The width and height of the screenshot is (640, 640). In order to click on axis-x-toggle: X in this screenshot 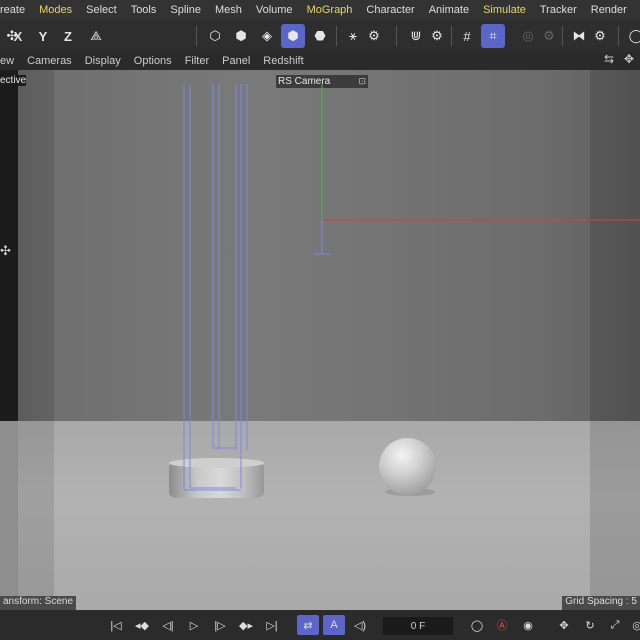, I will do `click(18, 36)`.